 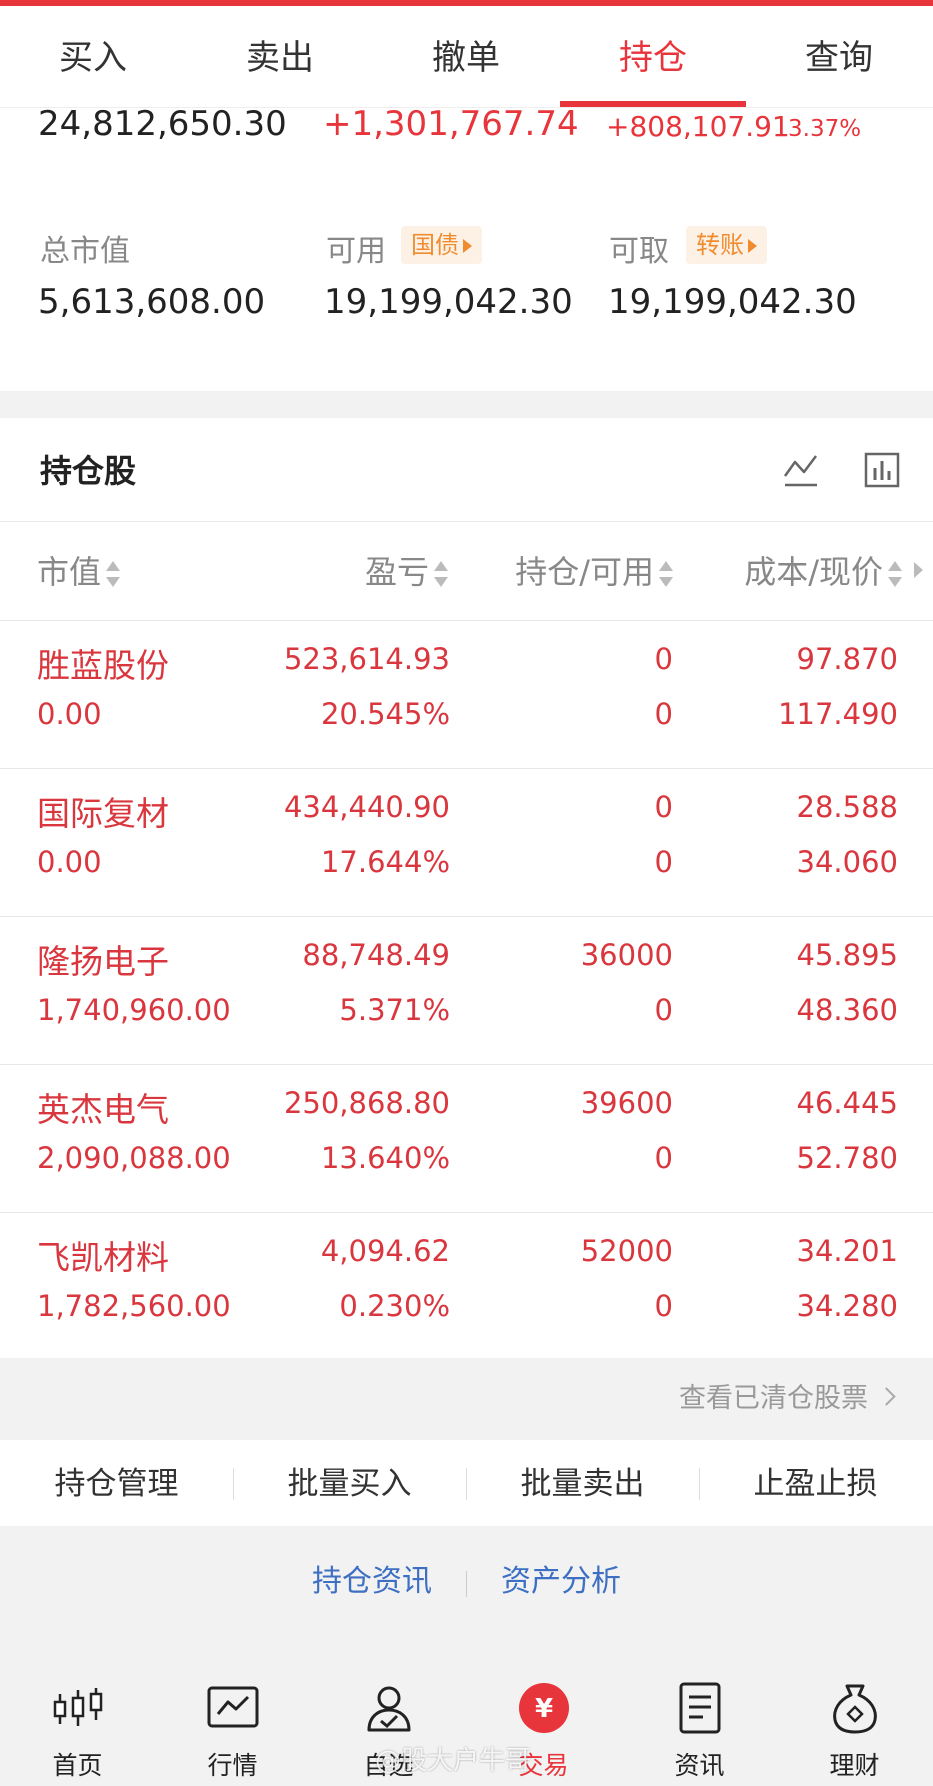 What do you see at coordinates (720, 245) in the screenshot?
I see `chip-label: 转账` at bounding box center [720, 245].